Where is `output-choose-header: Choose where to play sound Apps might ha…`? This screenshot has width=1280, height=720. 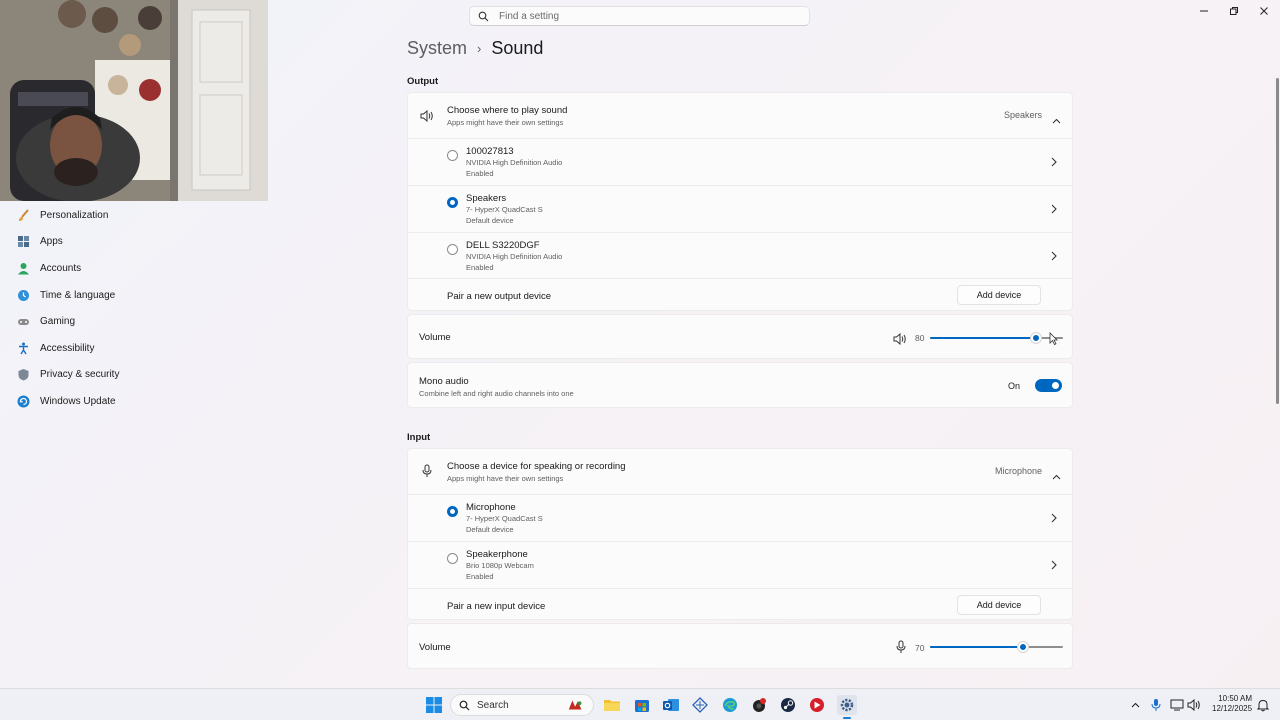 output-choose-header: Choose where to play sound Apps might ha… is located at coordinates (740, 115).